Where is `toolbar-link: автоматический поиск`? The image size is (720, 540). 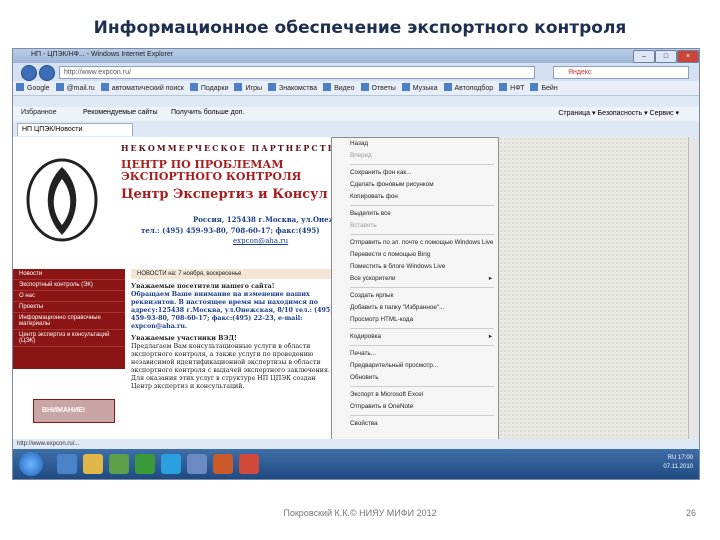
toolbar-link: автоматический поиск is located at coordinates (148, 88).